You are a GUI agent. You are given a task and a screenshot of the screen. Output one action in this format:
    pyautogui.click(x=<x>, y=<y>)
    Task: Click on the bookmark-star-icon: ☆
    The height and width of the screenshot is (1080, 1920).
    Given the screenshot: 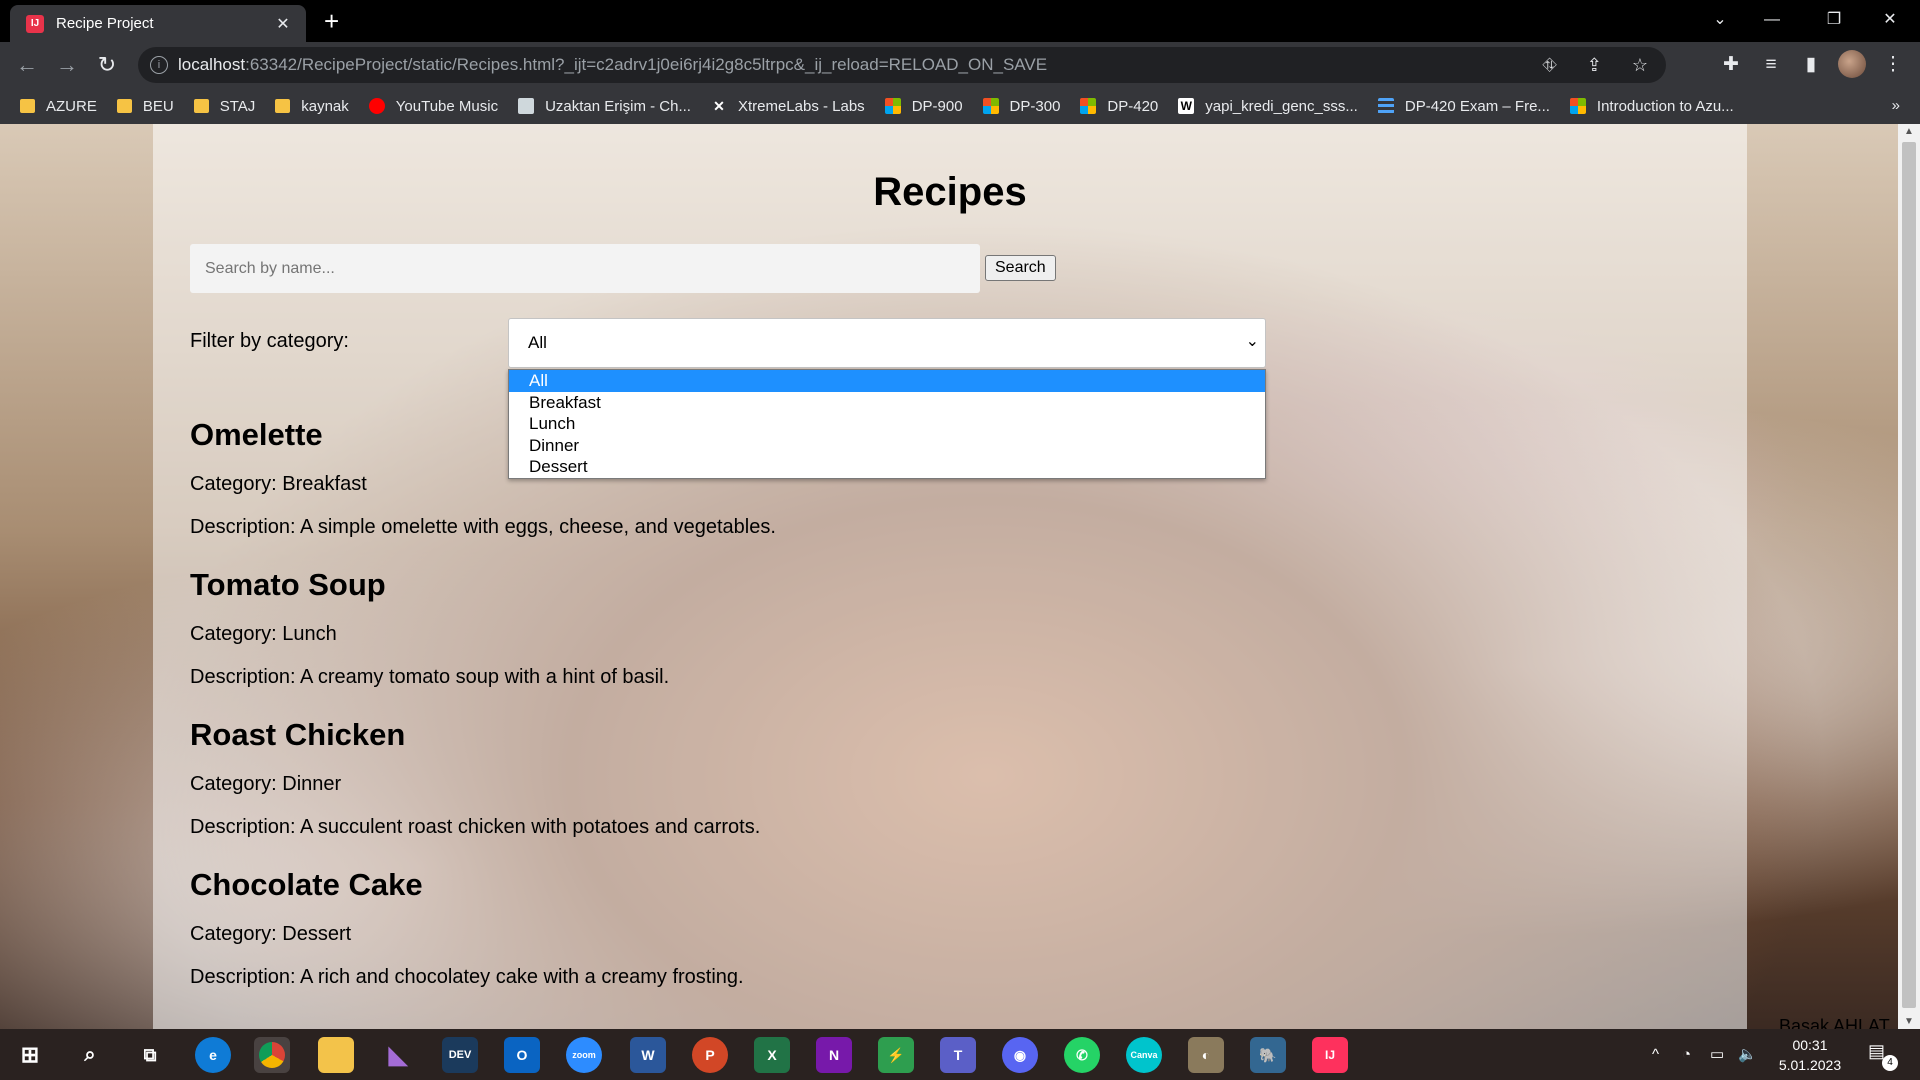 What is the action you would take?
    pyautogui.click(x=1640, y=65)
    